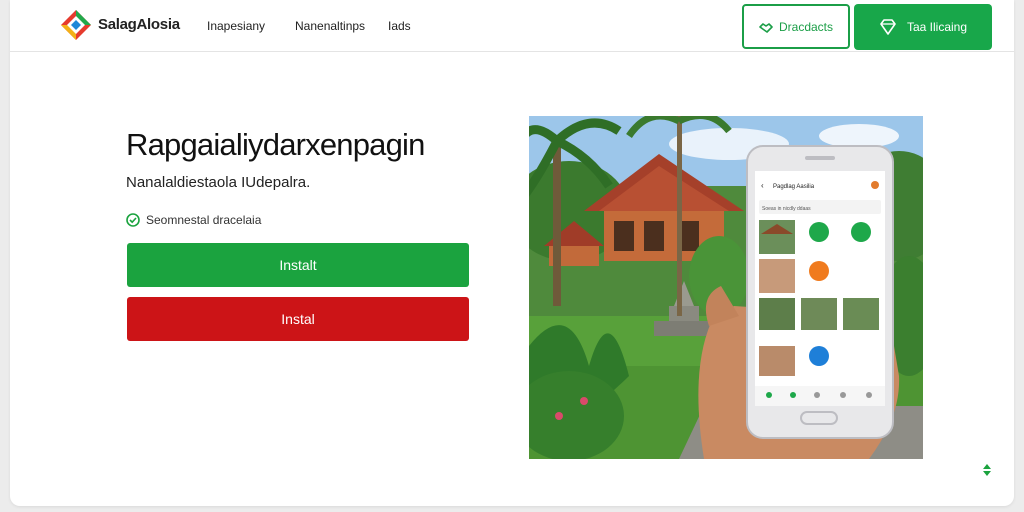  What do you see at coordinates (987, 470) in the screenshot?
I see `scroll-arrows-icon` at bounding box center [987, 470].